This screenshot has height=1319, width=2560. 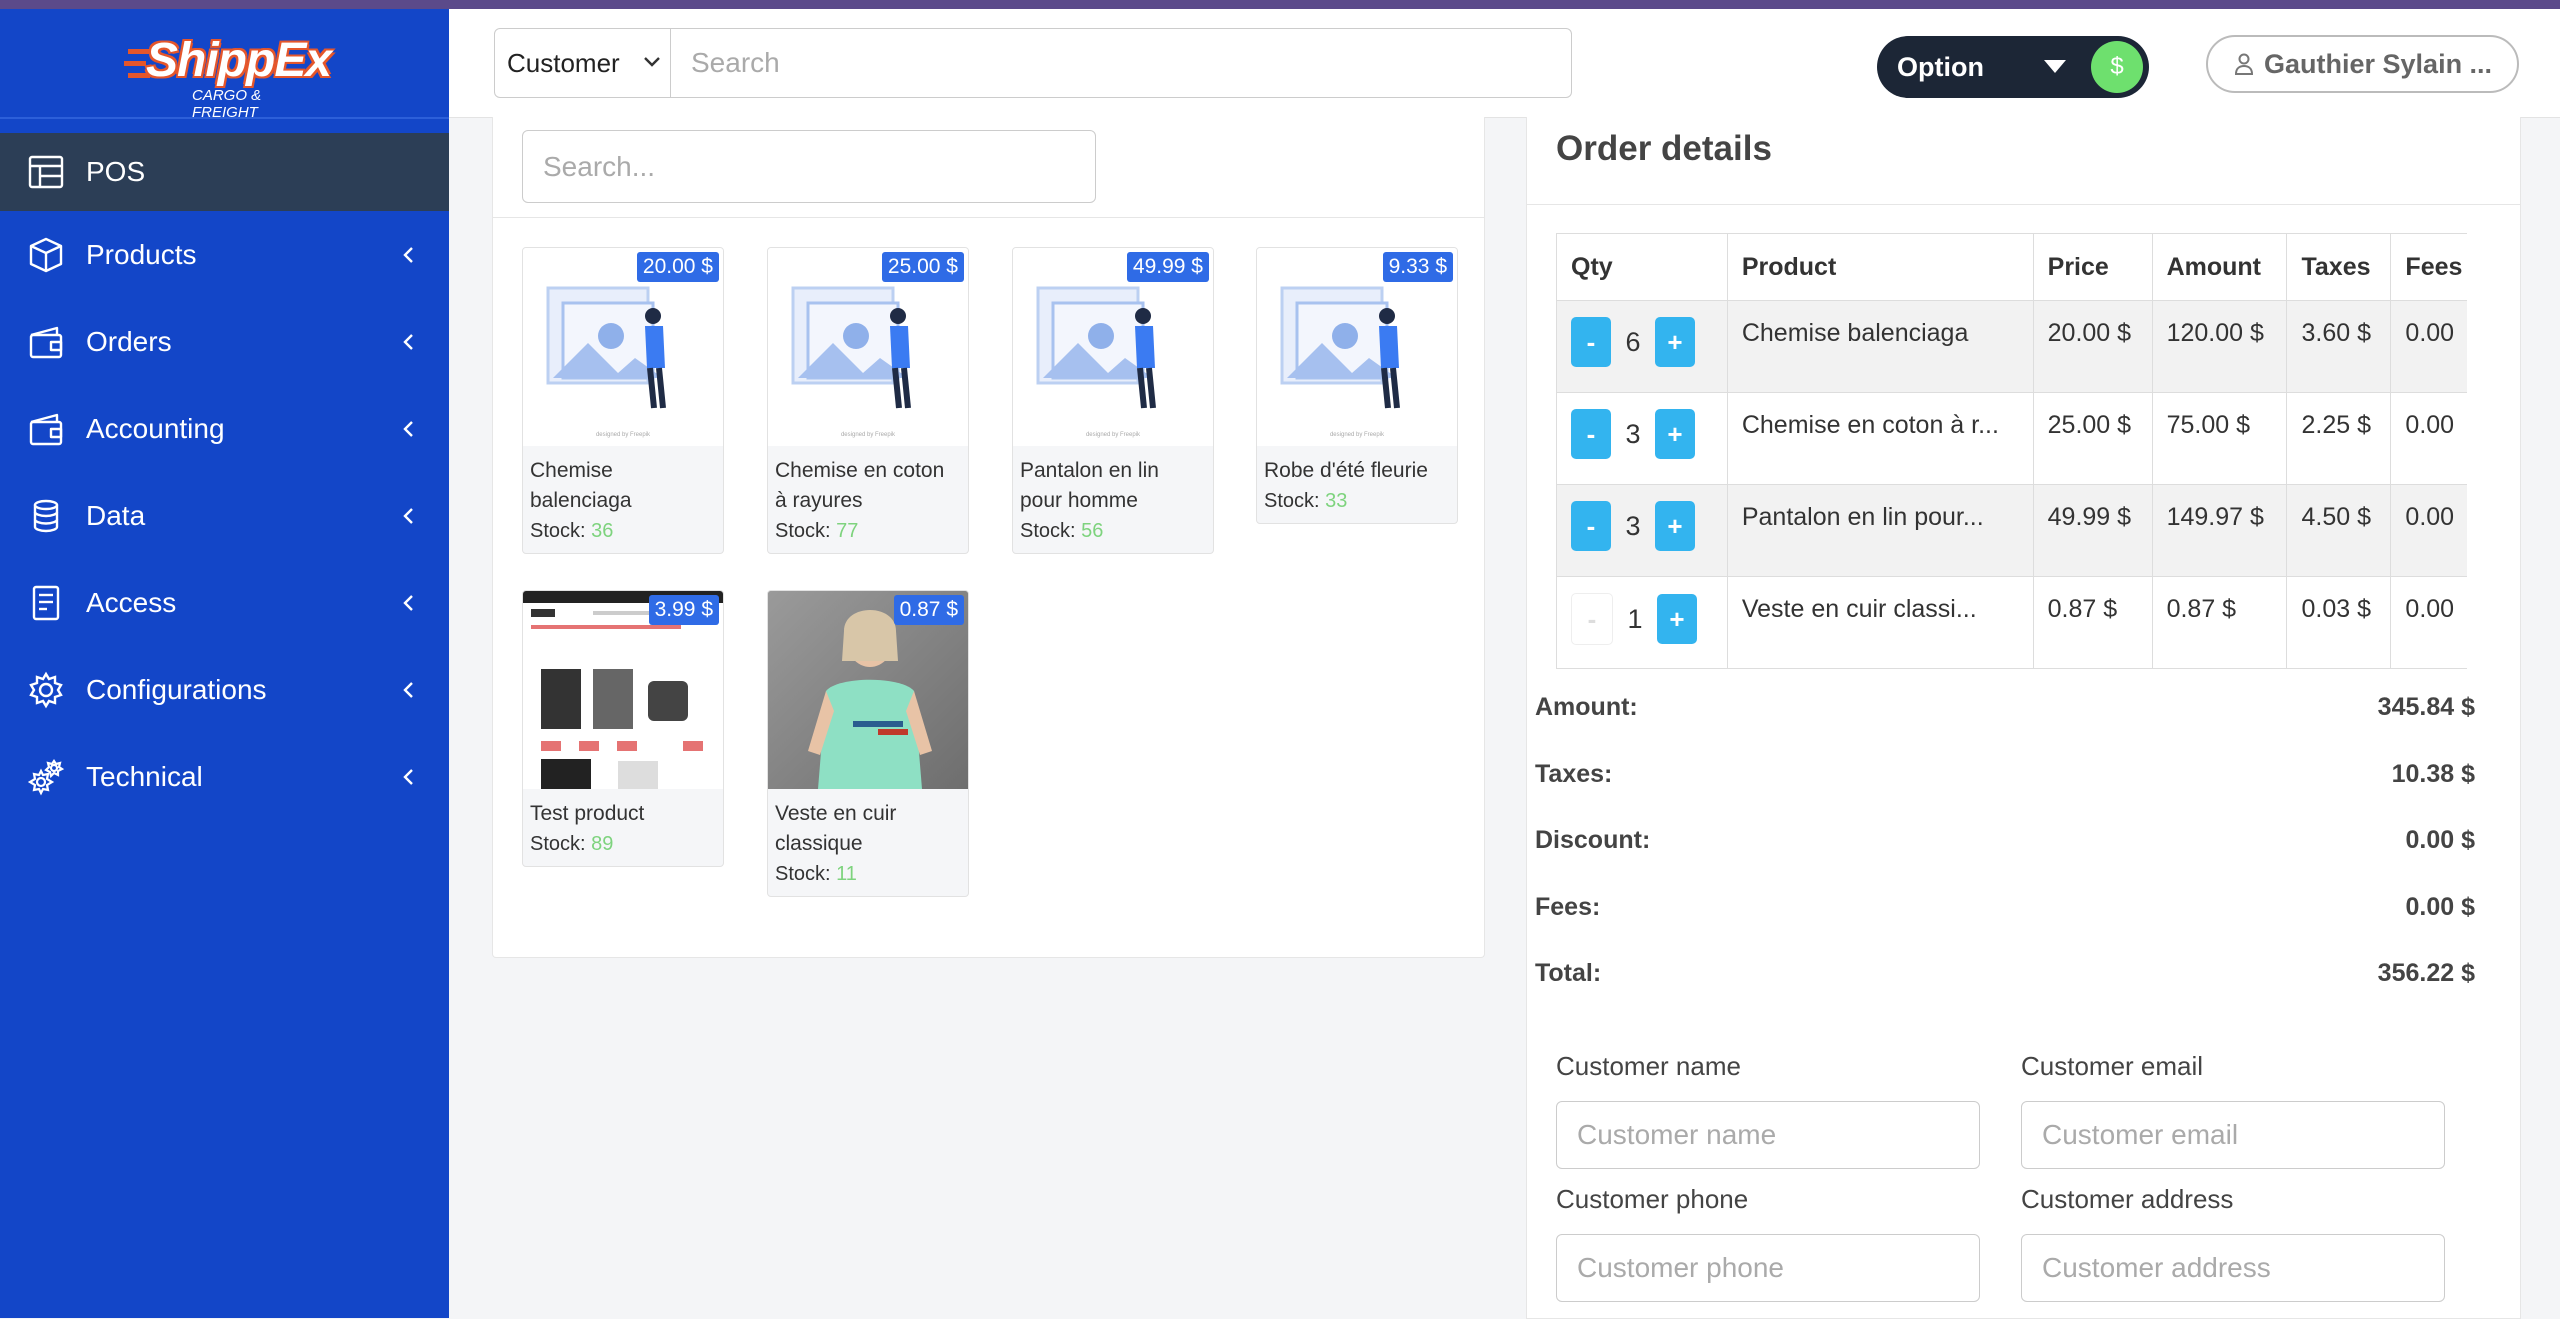 What do you see at coordinates (1336, 501) in the screenshot?
I see `stock-value: 33` at bounding box center [1336, 501].